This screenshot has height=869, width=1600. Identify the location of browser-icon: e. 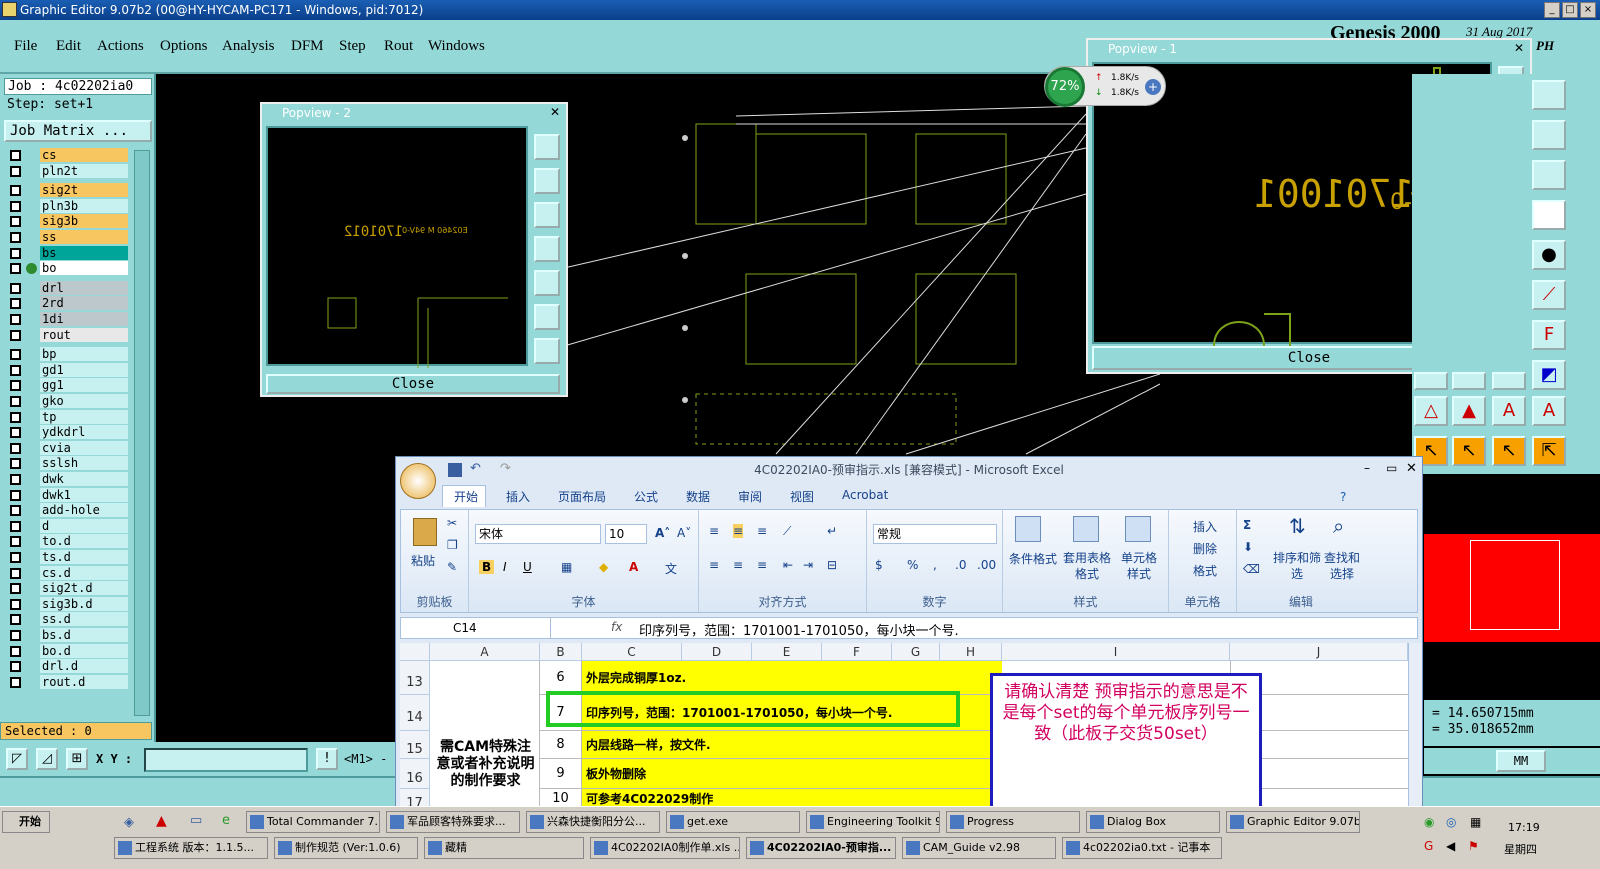
(226, 820).